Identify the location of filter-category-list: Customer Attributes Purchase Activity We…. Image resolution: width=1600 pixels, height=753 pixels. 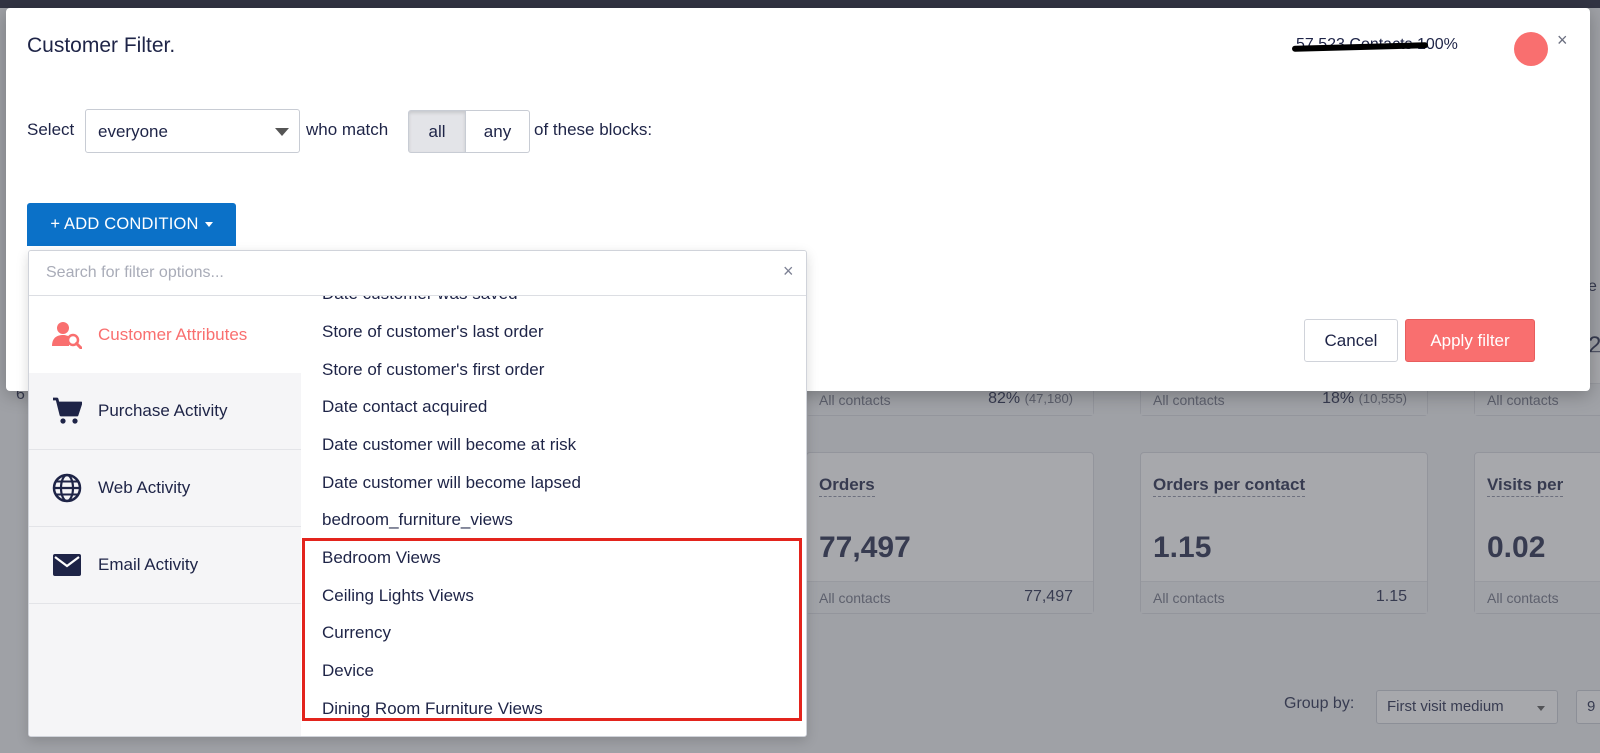
(165, 516).